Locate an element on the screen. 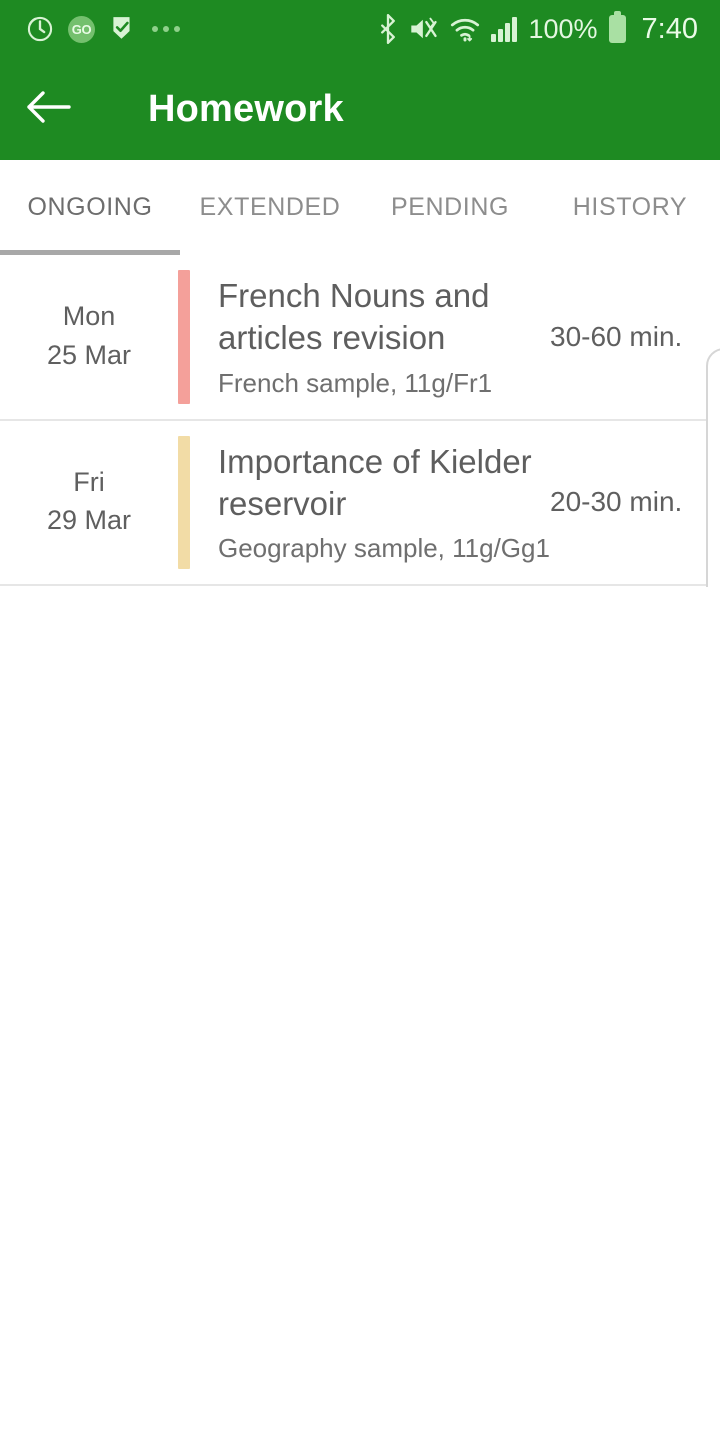  back-arrow-icon is located at coordinates (48, 109).